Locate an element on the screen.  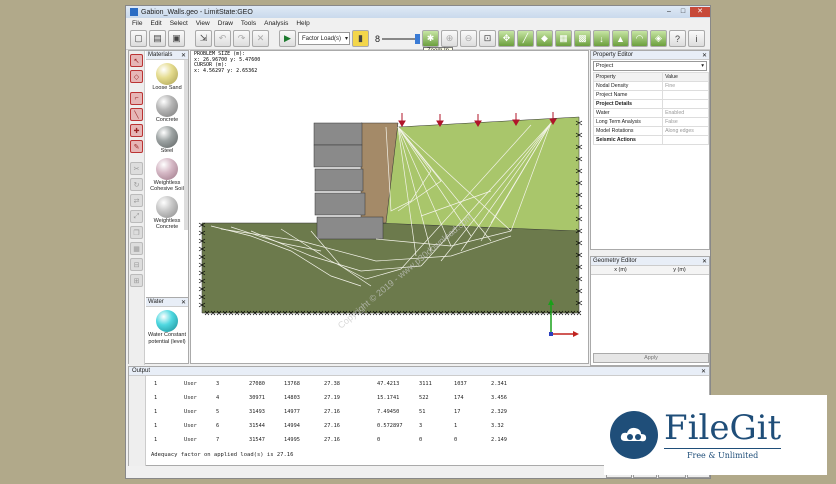
menu-file: File is located at coordinates (137, 23).